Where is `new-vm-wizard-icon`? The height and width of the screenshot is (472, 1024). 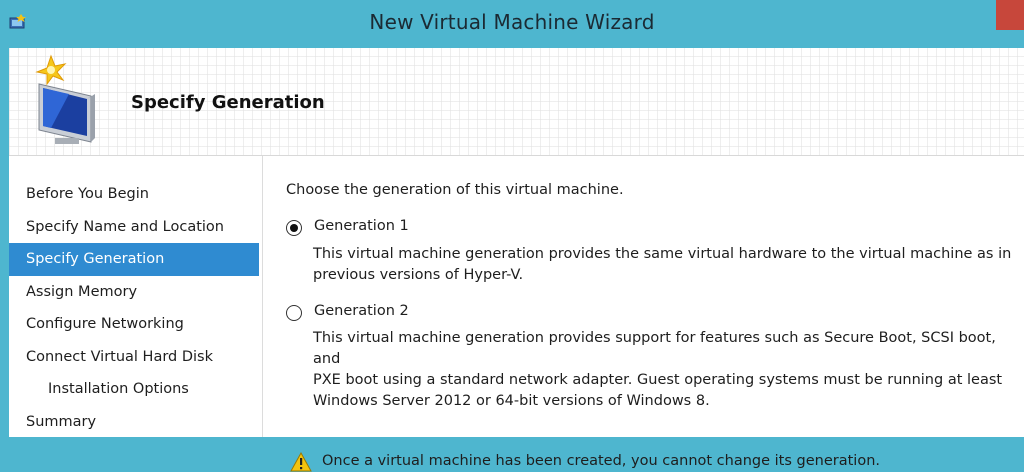
new-vm-wizard-icon is located at coordinates (65, 99).